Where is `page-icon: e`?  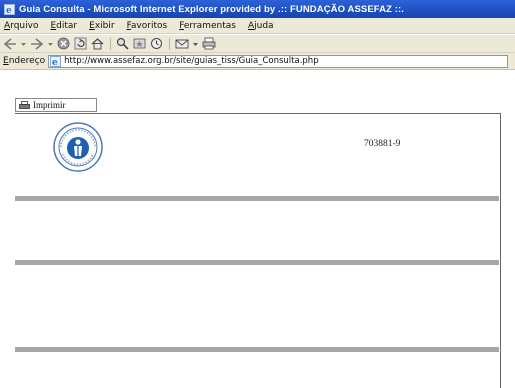
page-icon: e is located at coordinates (56, 61).